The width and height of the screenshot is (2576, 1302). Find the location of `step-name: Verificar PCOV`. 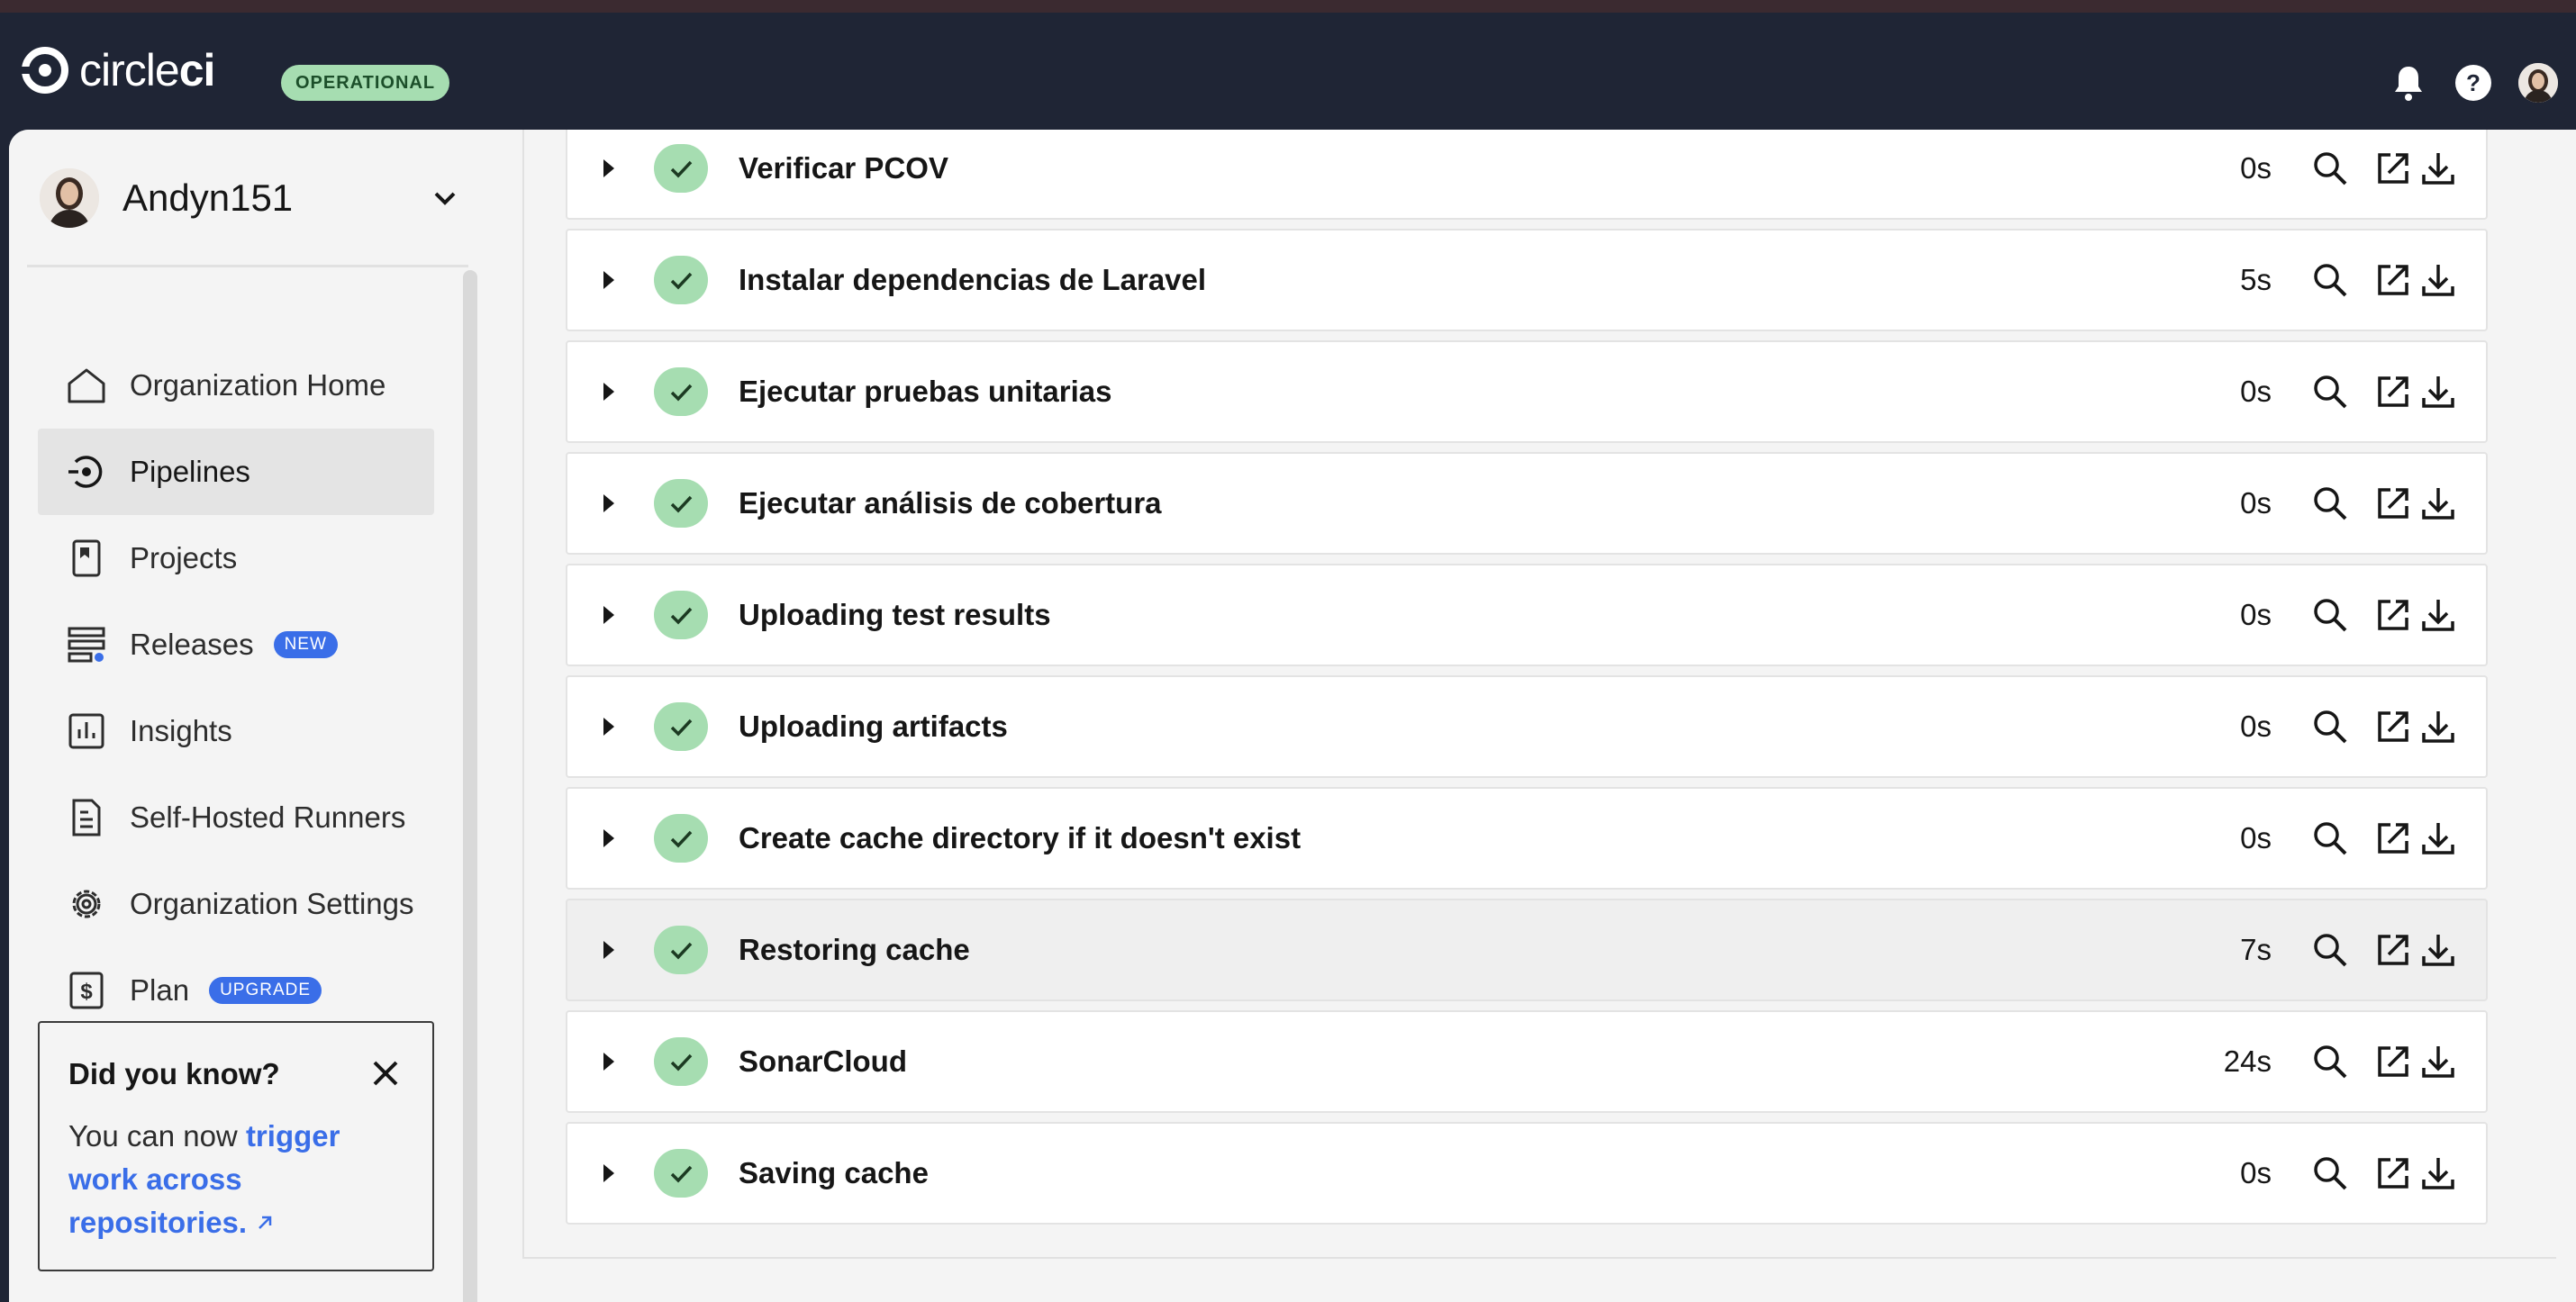

step-name: Verificar PCOV is located at coordinates (844, 168).